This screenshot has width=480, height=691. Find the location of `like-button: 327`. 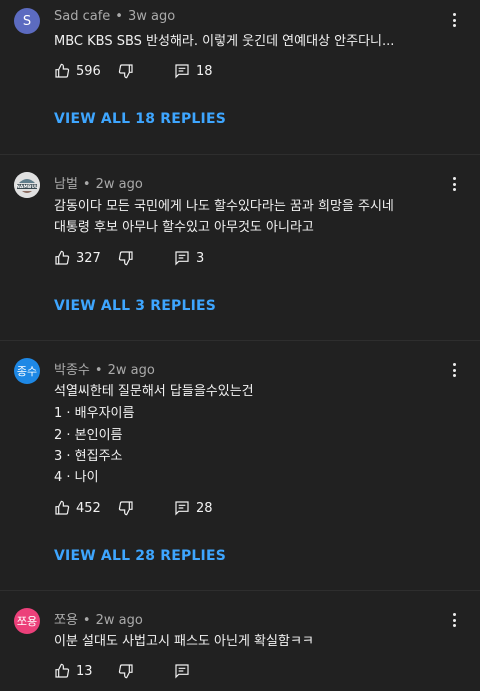

like-button: 327 is located at coordinates (77, 258).